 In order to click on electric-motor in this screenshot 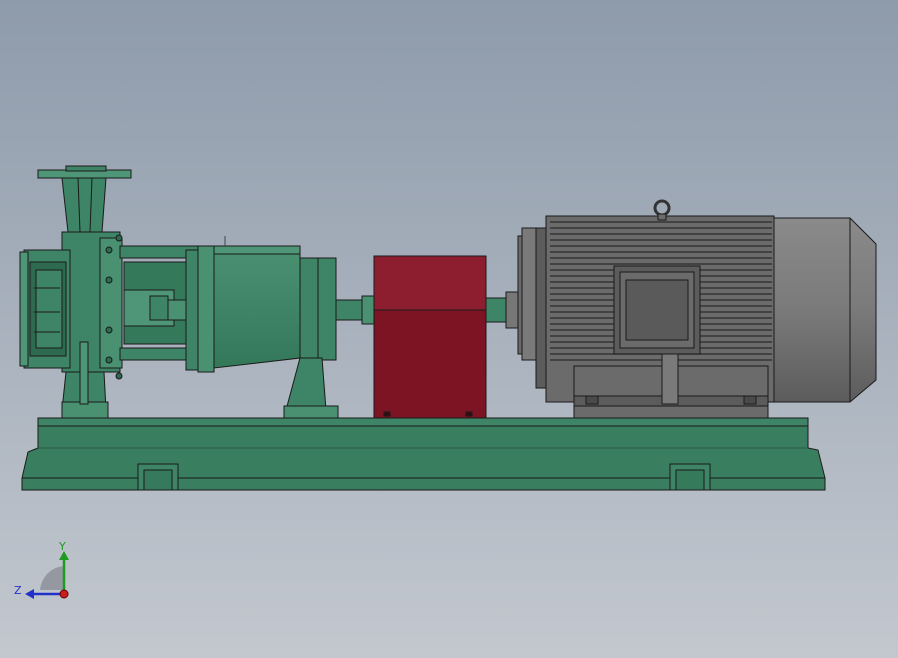, I will do `click(697, 309)`.